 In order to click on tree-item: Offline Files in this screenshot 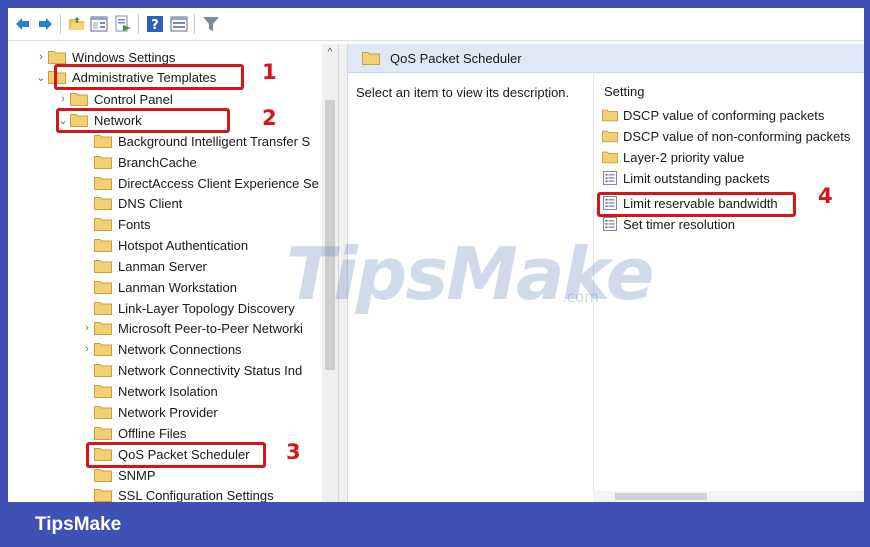, I will do `click(133, 433)`.